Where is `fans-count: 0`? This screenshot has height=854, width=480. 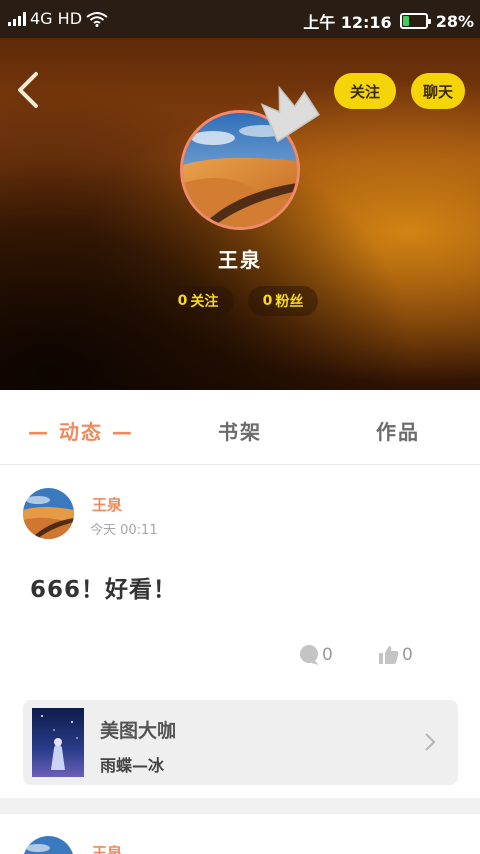
fans-count: 0 is located at coordinates (267, 301).